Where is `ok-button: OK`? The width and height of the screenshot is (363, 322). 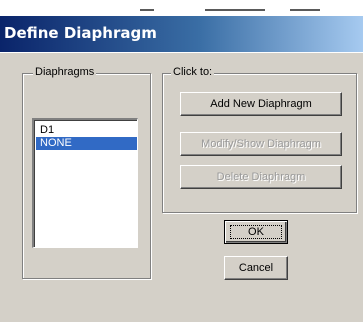
ok-button: OK is located at coordinates (256, 232).